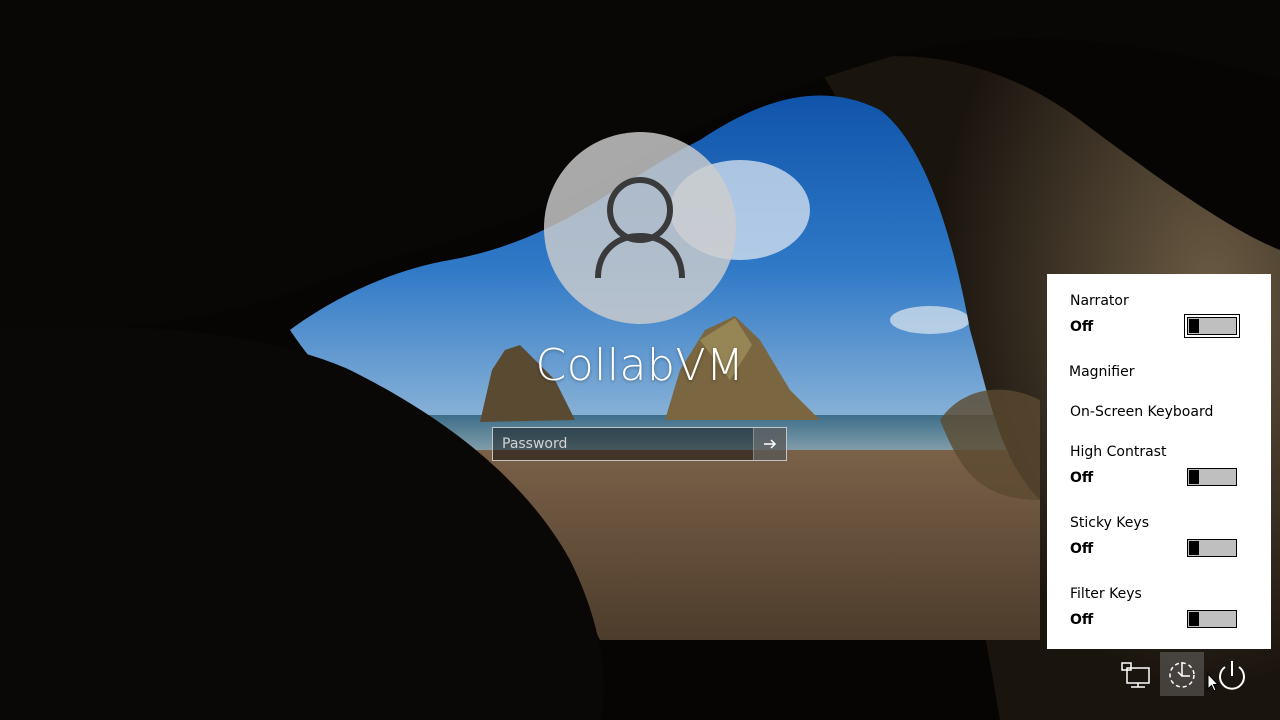 The height and width of the screenshot is (720, 1280). Describe the element at coordinates (1118, 452) in the screenshot. I see `high-contrast-label: High Contrast` at that location.